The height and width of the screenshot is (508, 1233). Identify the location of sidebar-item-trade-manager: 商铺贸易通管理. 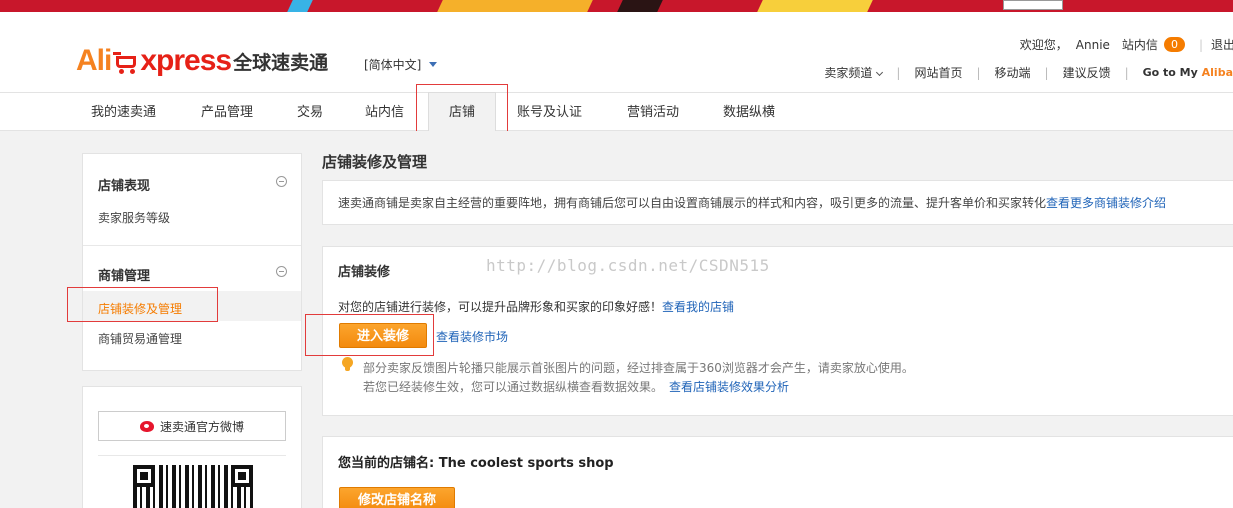
(140, 338).